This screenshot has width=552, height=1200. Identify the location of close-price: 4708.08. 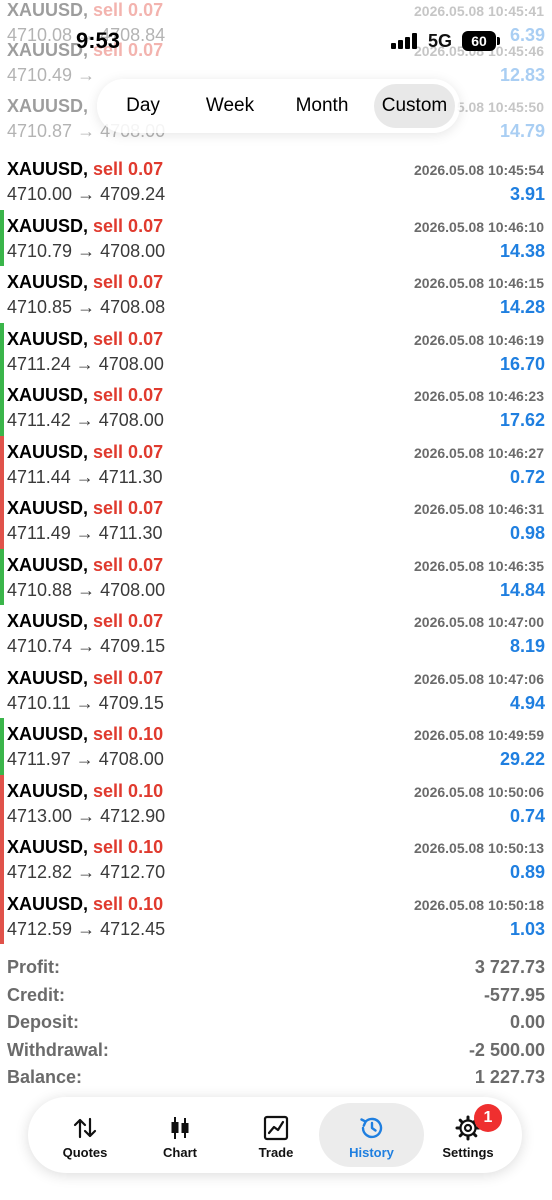
(133, 307).